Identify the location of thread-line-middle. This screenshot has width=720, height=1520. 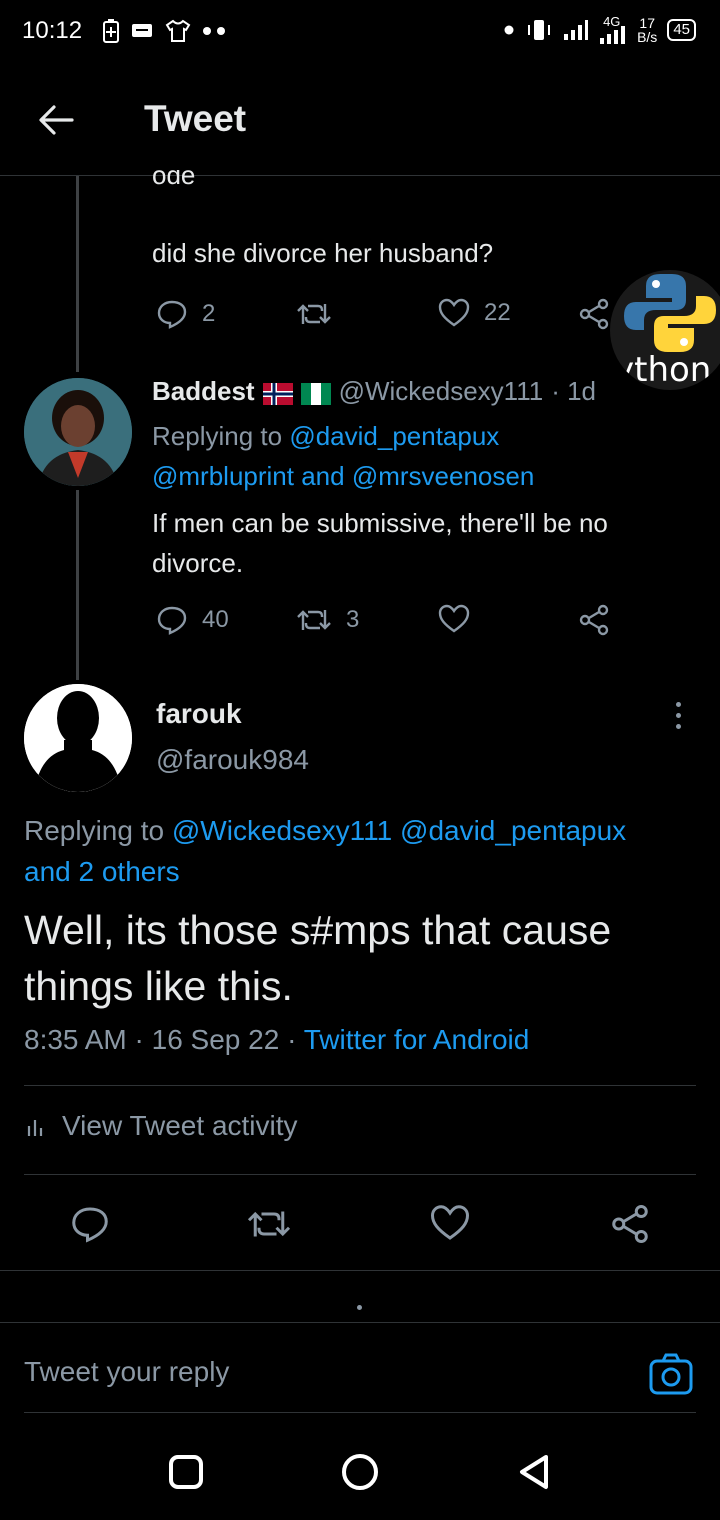
(77, 585).